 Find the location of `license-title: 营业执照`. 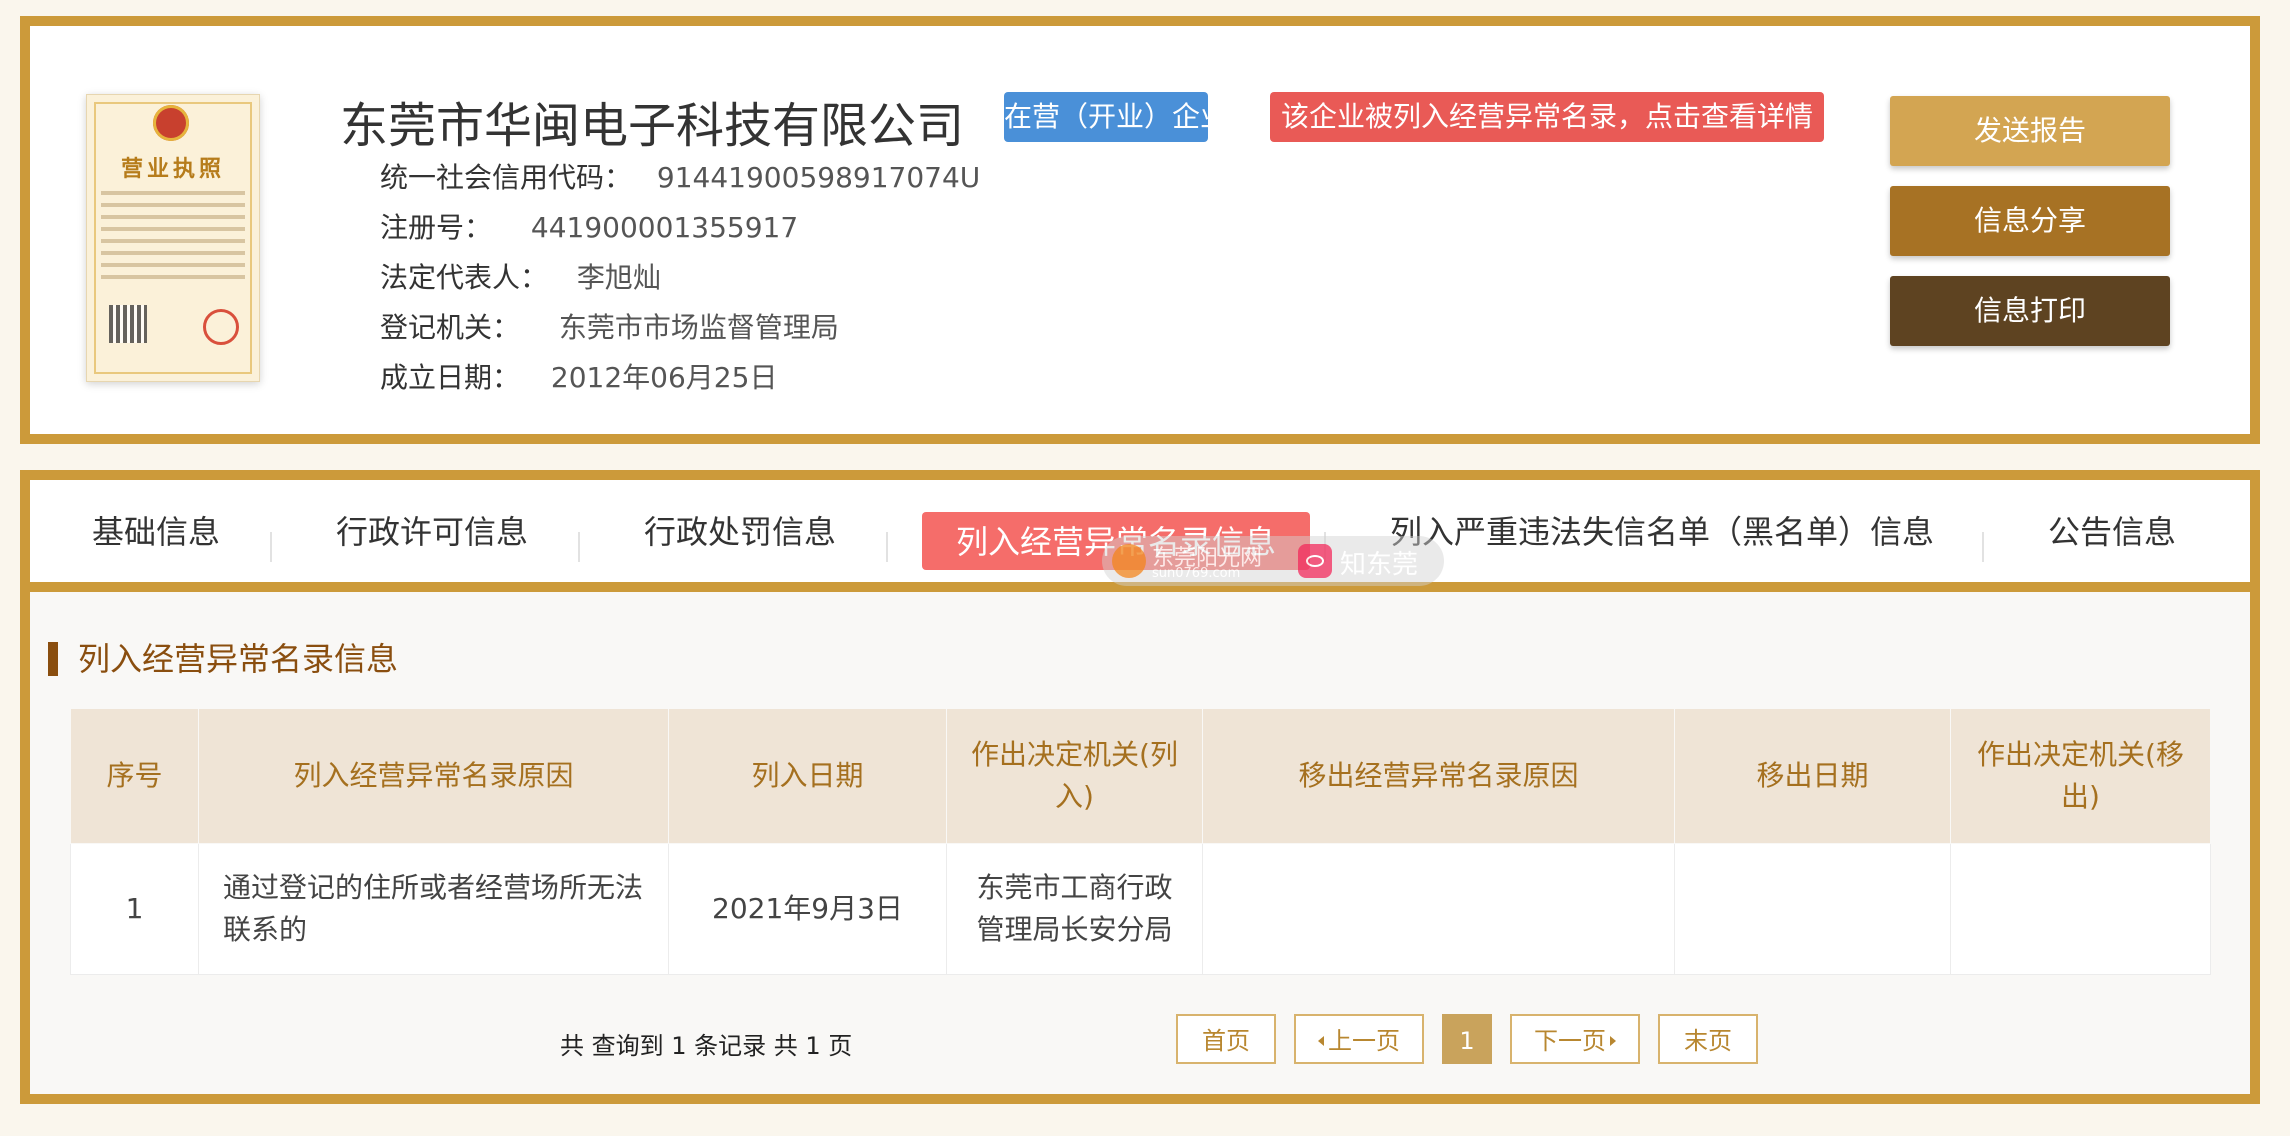

license-title: 营业执照 is located at coordinates (172, 169).